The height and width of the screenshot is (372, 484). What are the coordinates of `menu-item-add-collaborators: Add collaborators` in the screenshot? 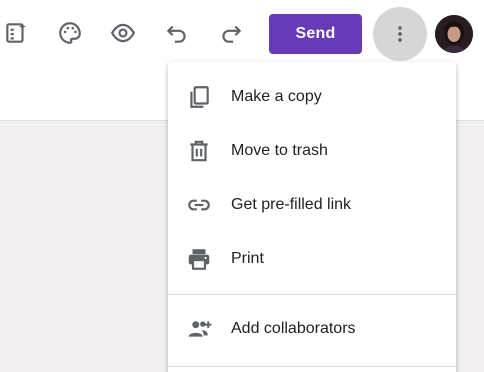 It's located at (312, 329).